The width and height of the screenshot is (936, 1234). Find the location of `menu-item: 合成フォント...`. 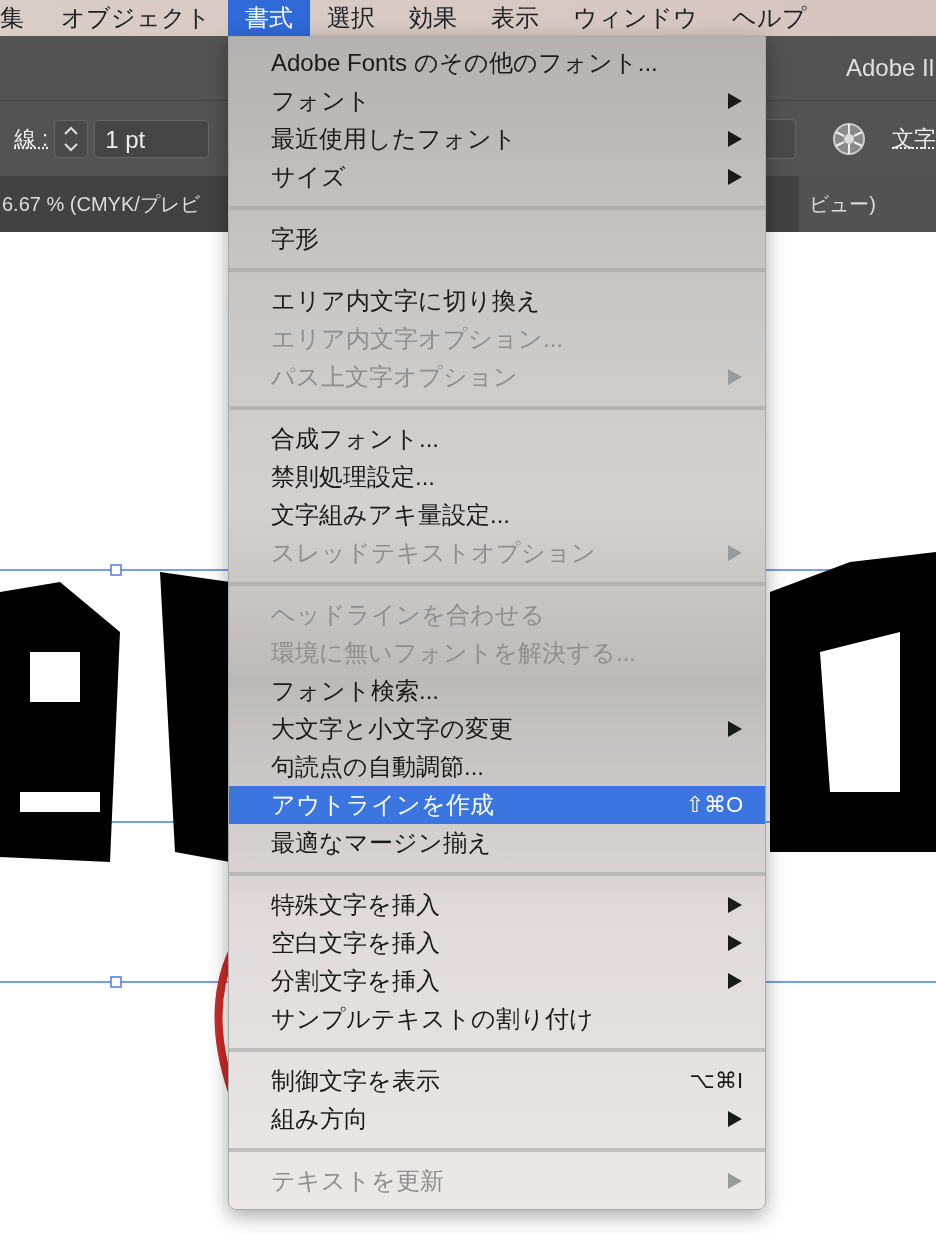

menu-item: 合成フォント... is located at coordinates (497, 439).